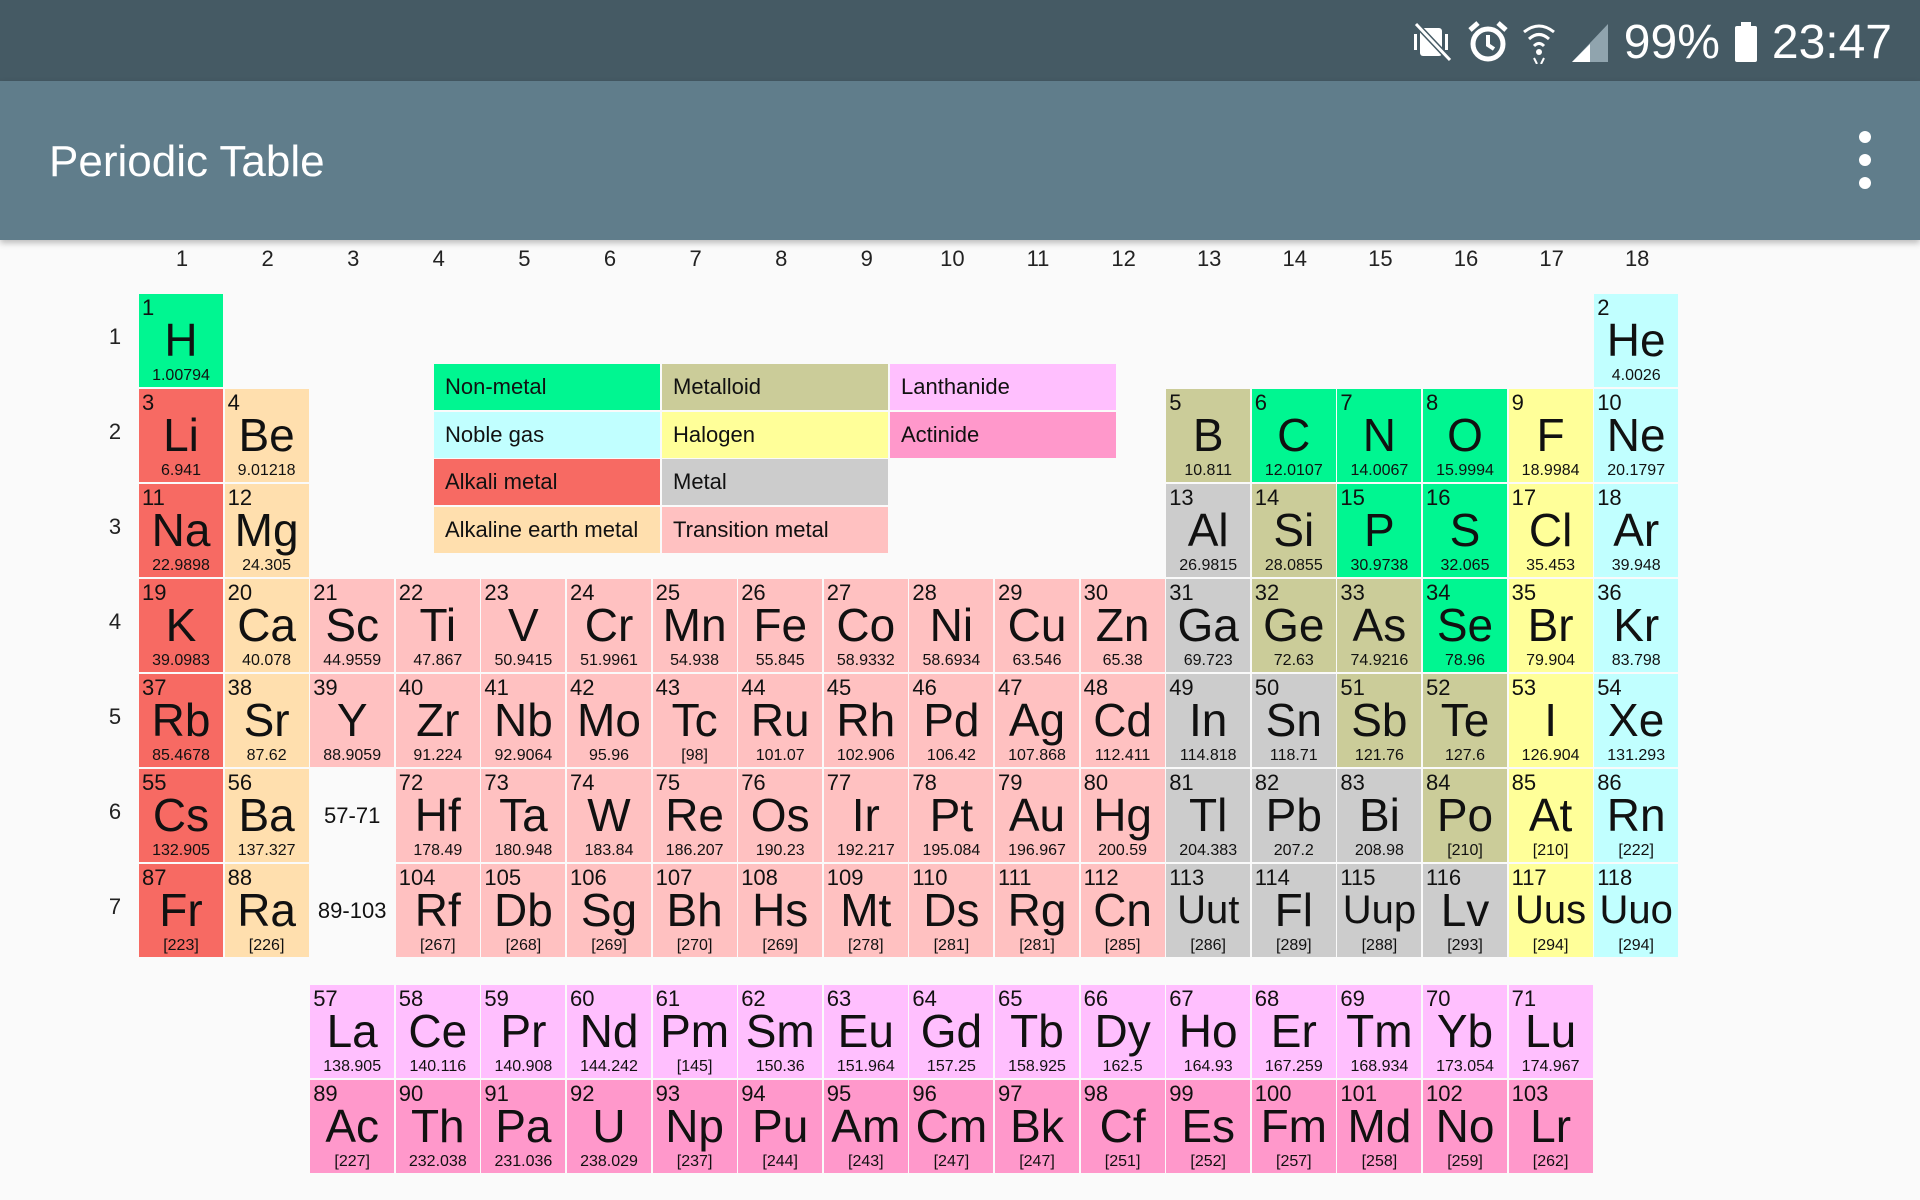 Image resolution: width=1920 pixels, height=1200 pixels. What do you see at coordinates (1551, 530) in the screenshot?
I see `element-cell-cl: 17Cl35.453` at bounding box center [1551, 530].